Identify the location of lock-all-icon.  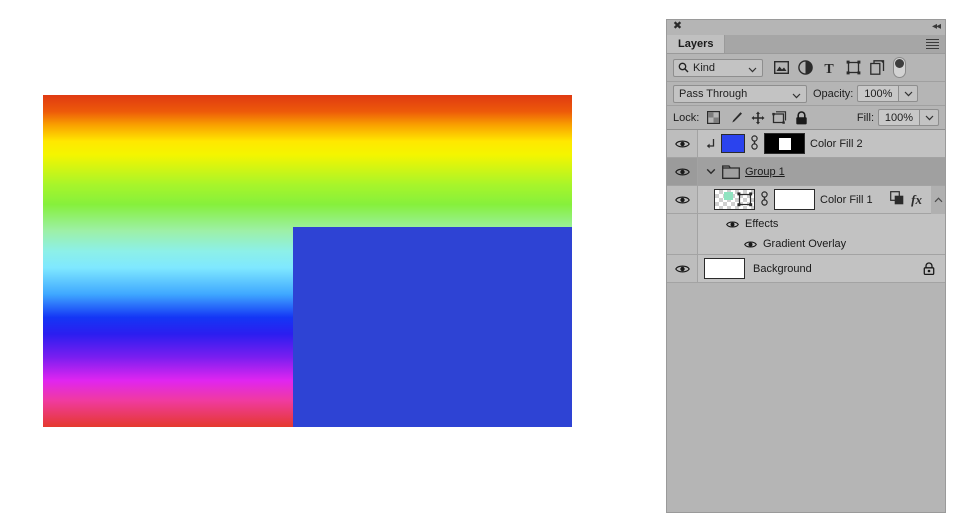
(801, 118).